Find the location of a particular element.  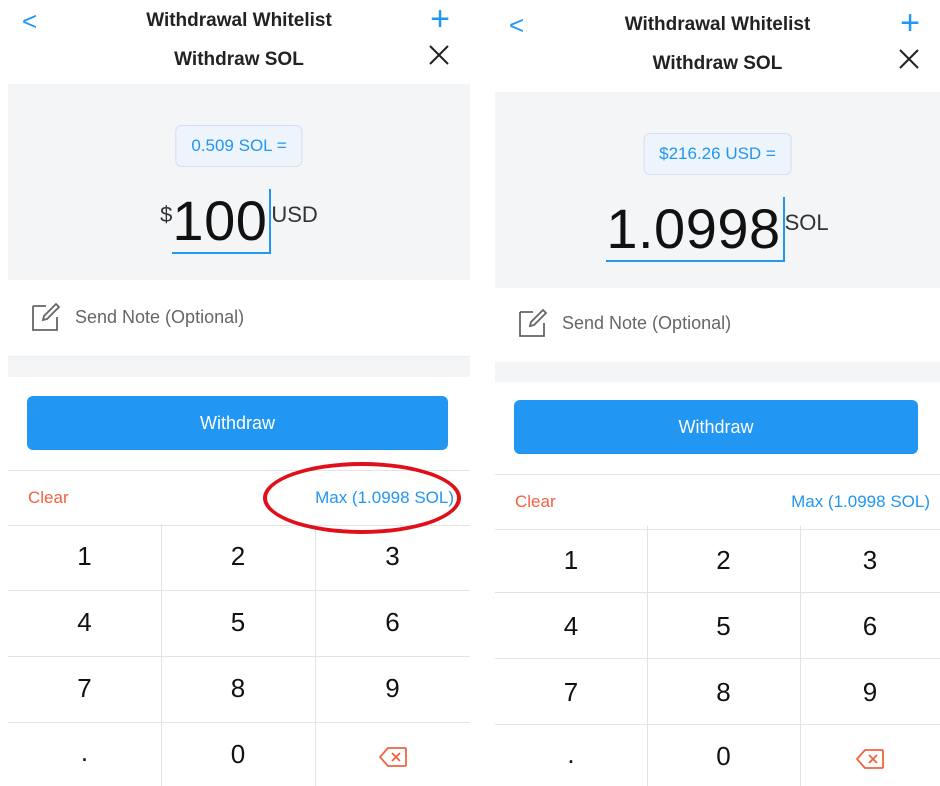

conversion-rate-toggle: 0.509 SOL = is located at coordinates (239, 146).